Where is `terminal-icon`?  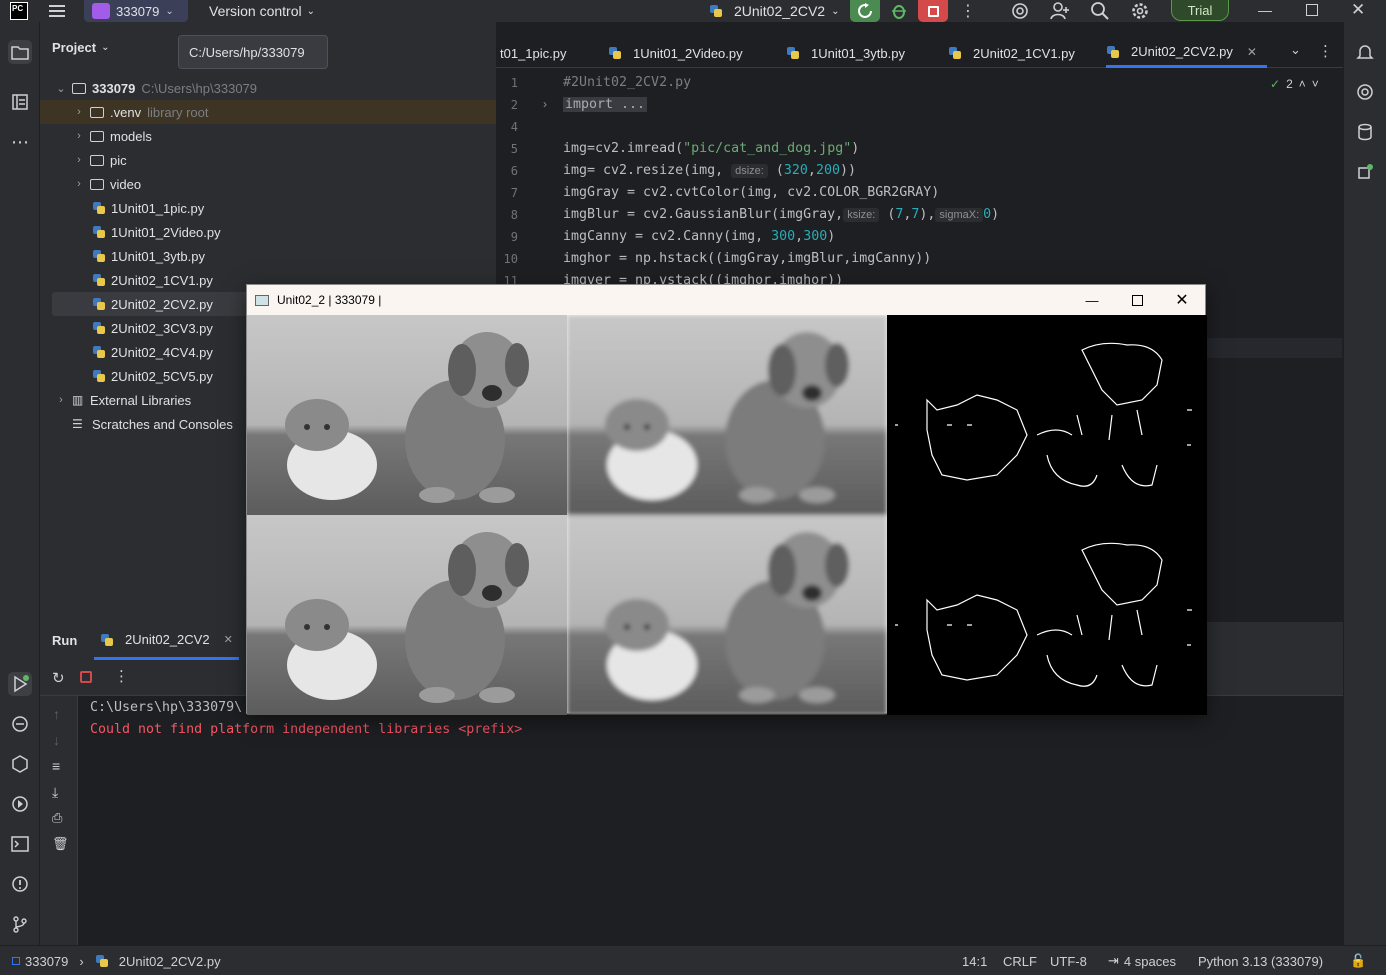 terminal-icon is located at coordinates (20, 844).